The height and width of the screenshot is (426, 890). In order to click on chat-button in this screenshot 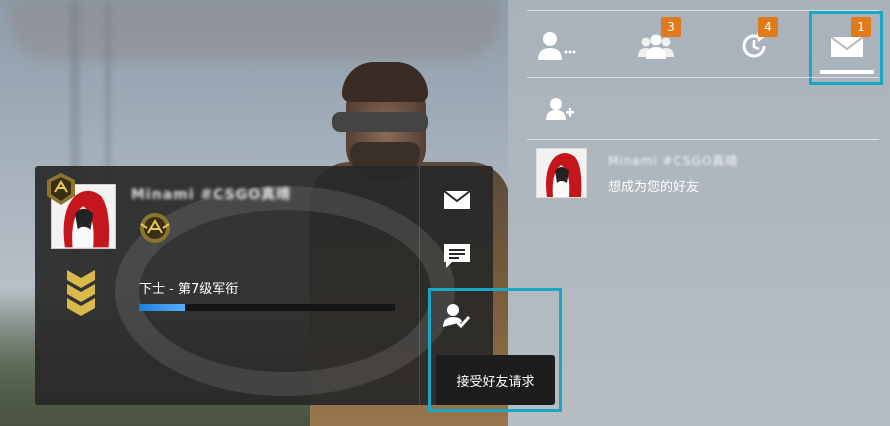, I will do `click(457, 256)`.